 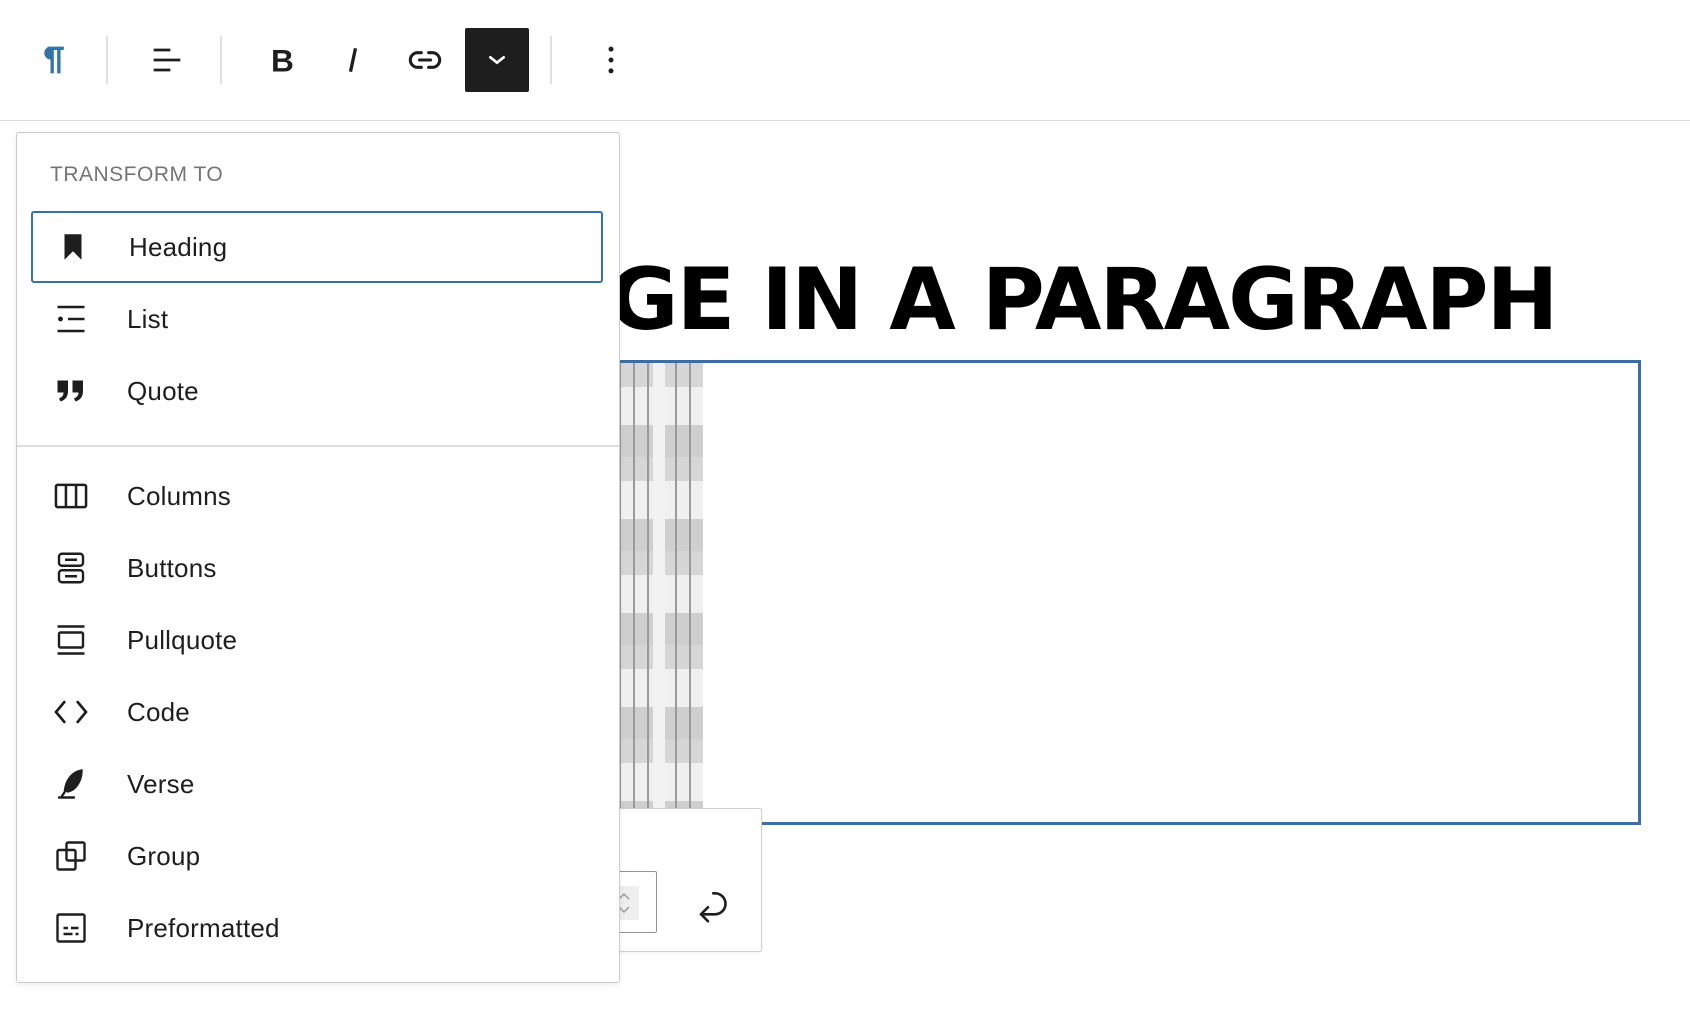 What do you see at coordinates (161, 783) in the screenshot?
I see `transform-item-label: Verse` at bounding box center [161, 783].